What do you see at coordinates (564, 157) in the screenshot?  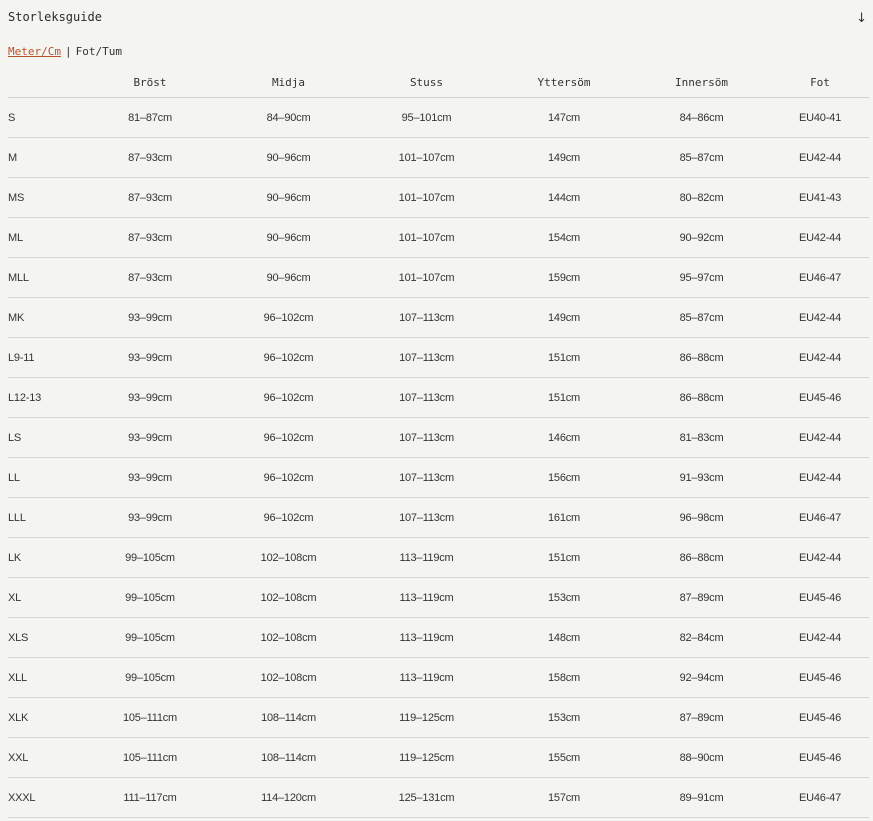 I see `outseam-cell: 149cm` at bounding box center [564, 157].